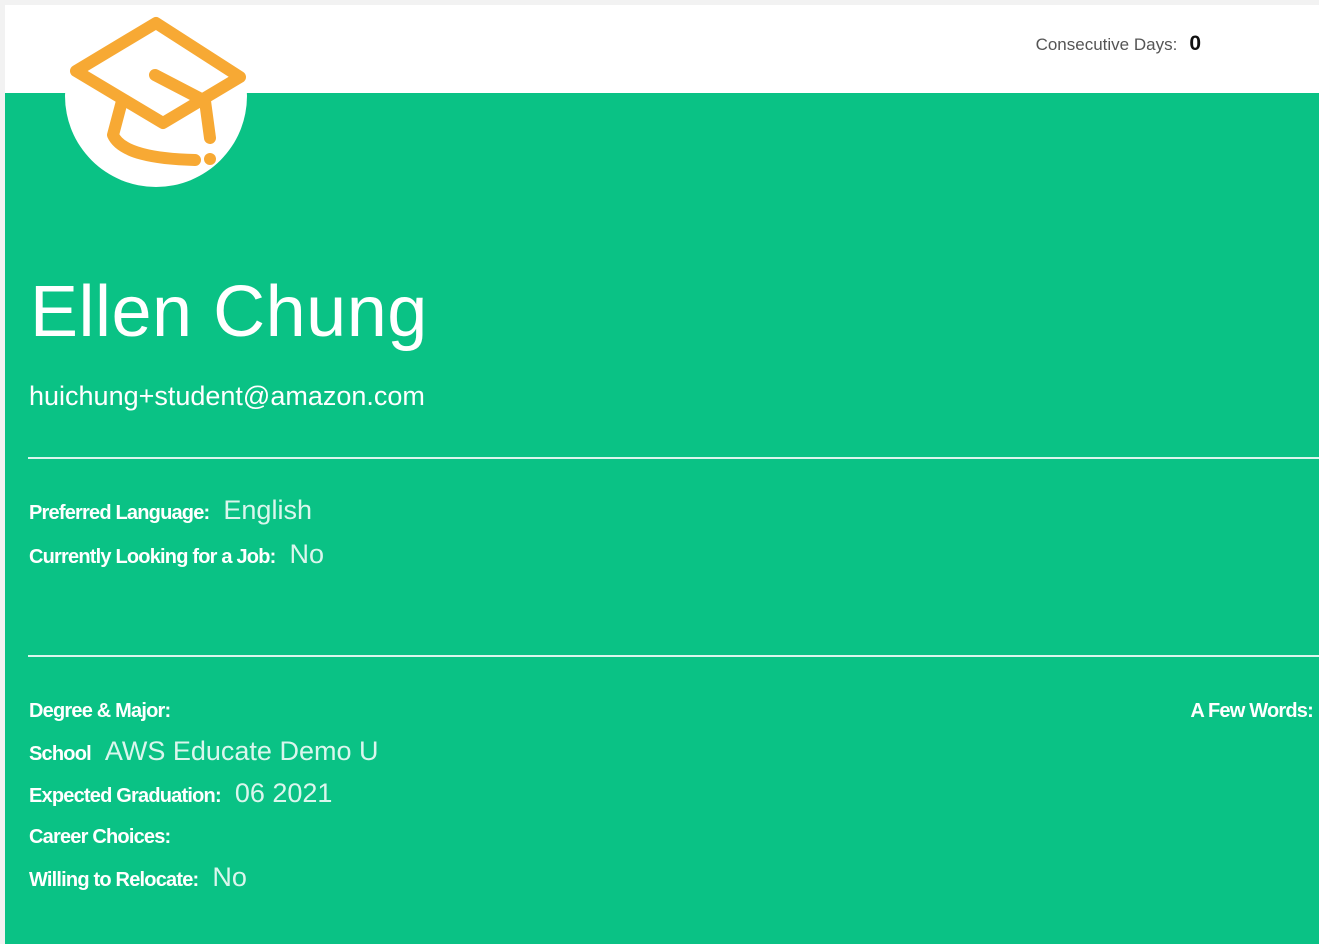 This screenshot has height=944, width=1319. Describe the element at coordinates (1106, 44) in the screenshot. I see `consecutive-days-label: Consecutive Days:` at that location.